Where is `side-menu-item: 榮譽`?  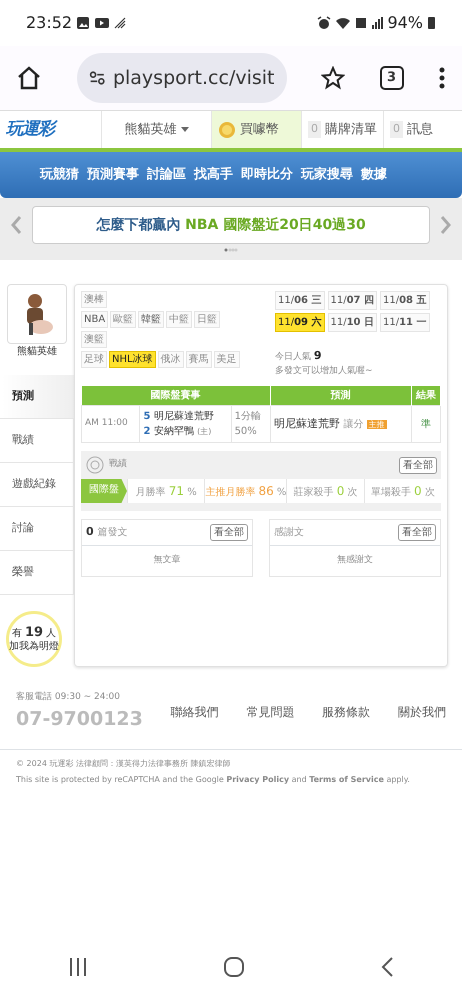
side-menu-item: 榮譽 is located at coordinates (37, 573).